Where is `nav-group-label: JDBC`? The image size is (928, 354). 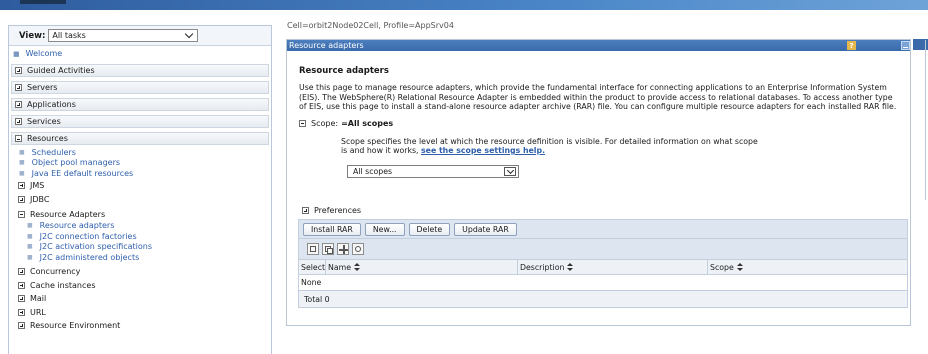
nav-group-label: JDBC is located at coordinates (40, 200).